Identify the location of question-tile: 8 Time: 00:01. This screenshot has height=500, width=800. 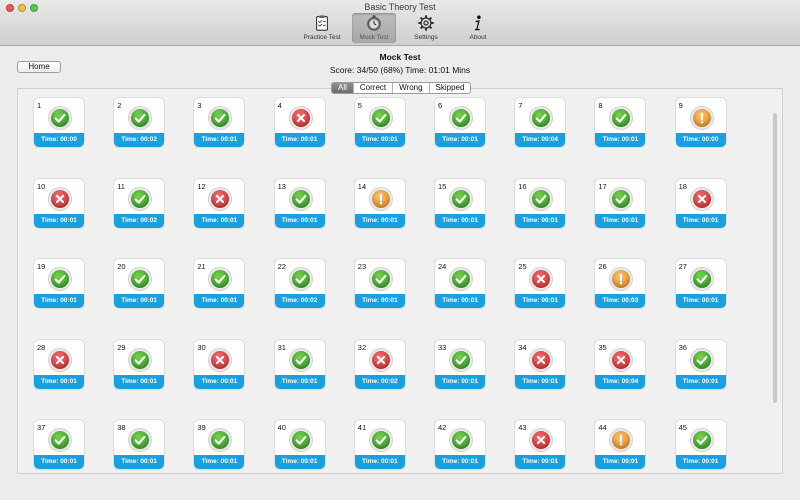
(620, 122).